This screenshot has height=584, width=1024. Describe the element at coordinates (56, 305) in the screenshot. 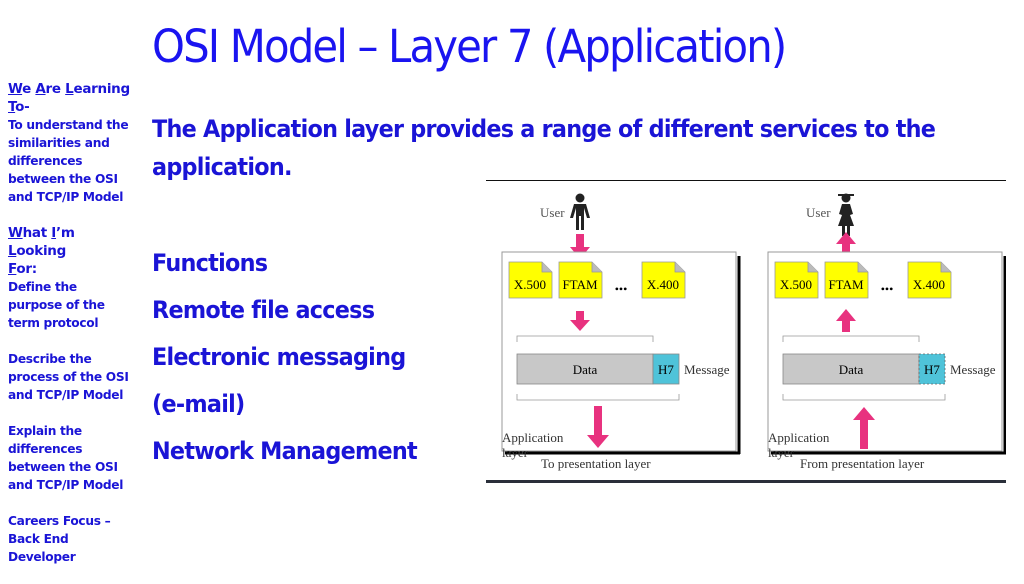

I see `looking-for-text: Define the purpose of the term protocol` at that location.